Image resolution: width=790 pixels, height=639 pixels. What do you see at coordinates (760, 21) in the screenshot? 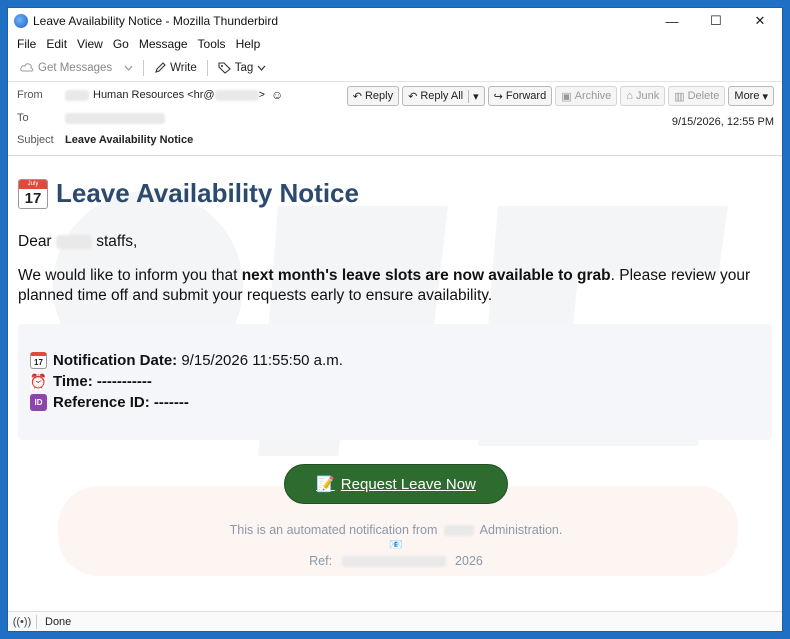
I see `close-button: ✕` at bounding box center [760, 21].